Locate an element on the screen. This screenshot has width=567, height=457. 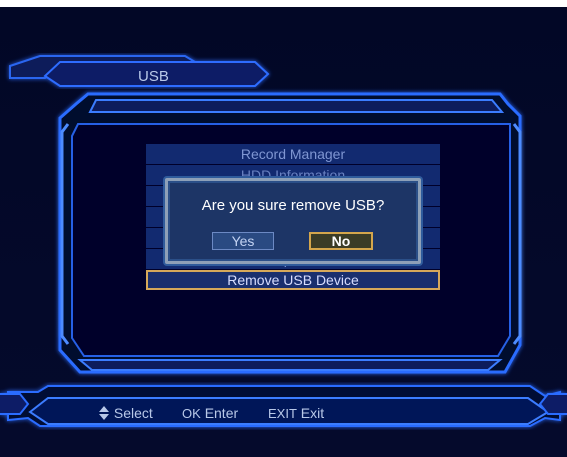
hint-ok: OK Enter is located at coordinates (210, 413).